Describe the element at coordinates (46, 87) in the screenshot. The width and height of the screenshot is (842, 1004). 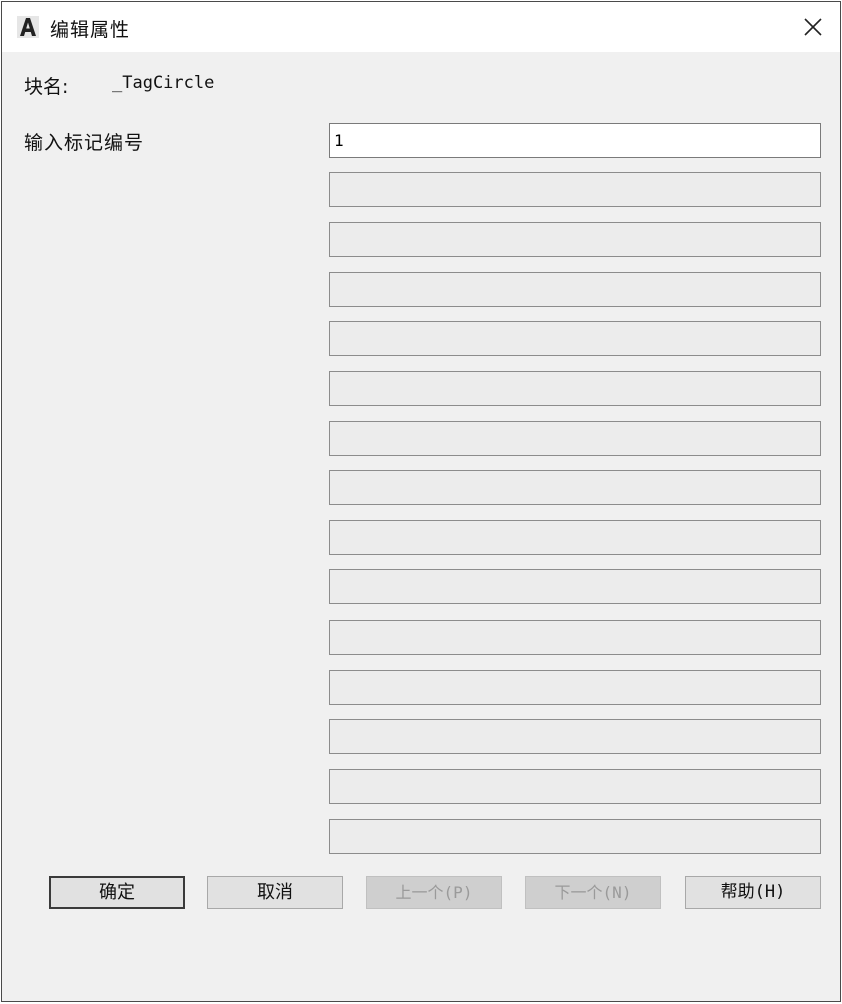
I see `block-name-label: 块名:` at that location.